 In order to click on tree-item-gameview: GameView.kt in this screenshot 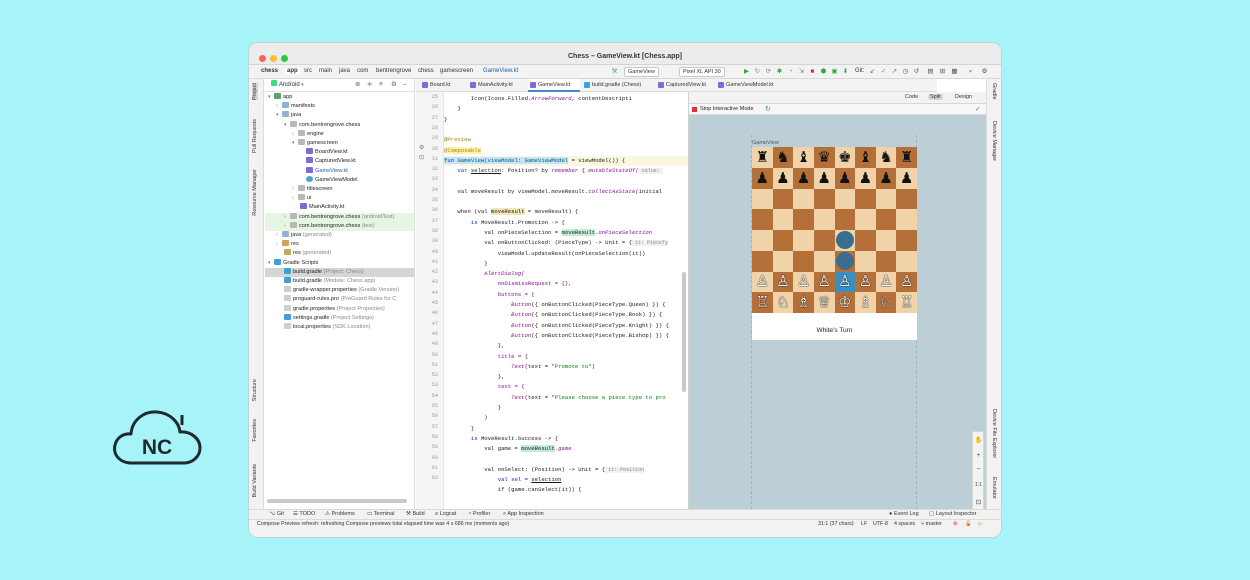, I will do `click(339, 171)`.